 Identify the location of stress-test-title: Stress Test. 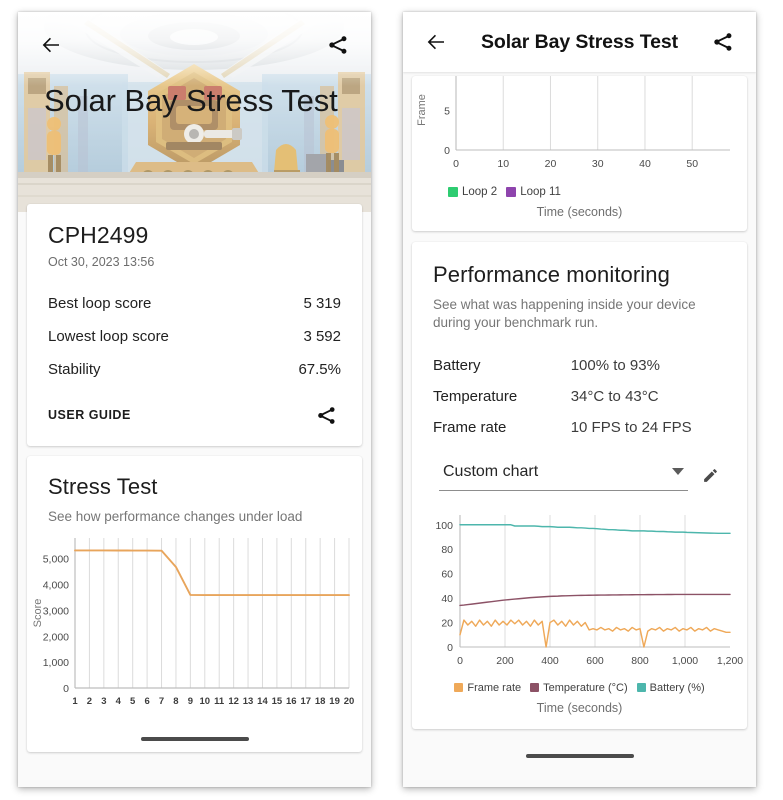
(103, 486).